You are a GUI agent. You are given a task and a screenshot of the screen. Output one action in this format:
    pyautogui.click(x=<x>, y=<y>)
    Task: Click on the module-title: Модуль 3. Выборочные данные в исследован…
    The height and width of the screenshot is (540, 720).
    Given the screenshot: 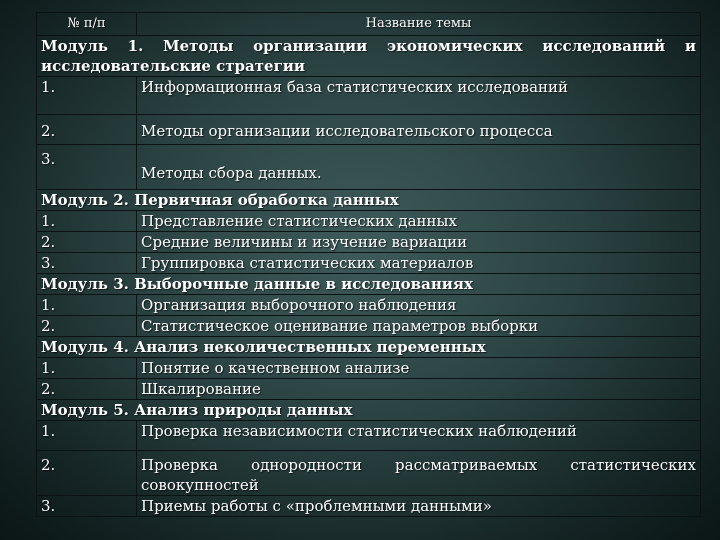 What is the action you would take?
    pyautogui.click(x=368, y=284)
    